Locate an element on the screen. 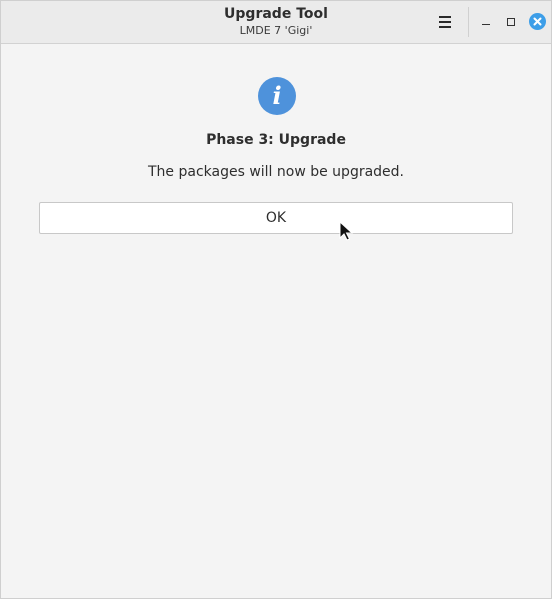 The width and height of the screenshot is (552, 599). close-x-glyph is located at coordinates (537, 21).